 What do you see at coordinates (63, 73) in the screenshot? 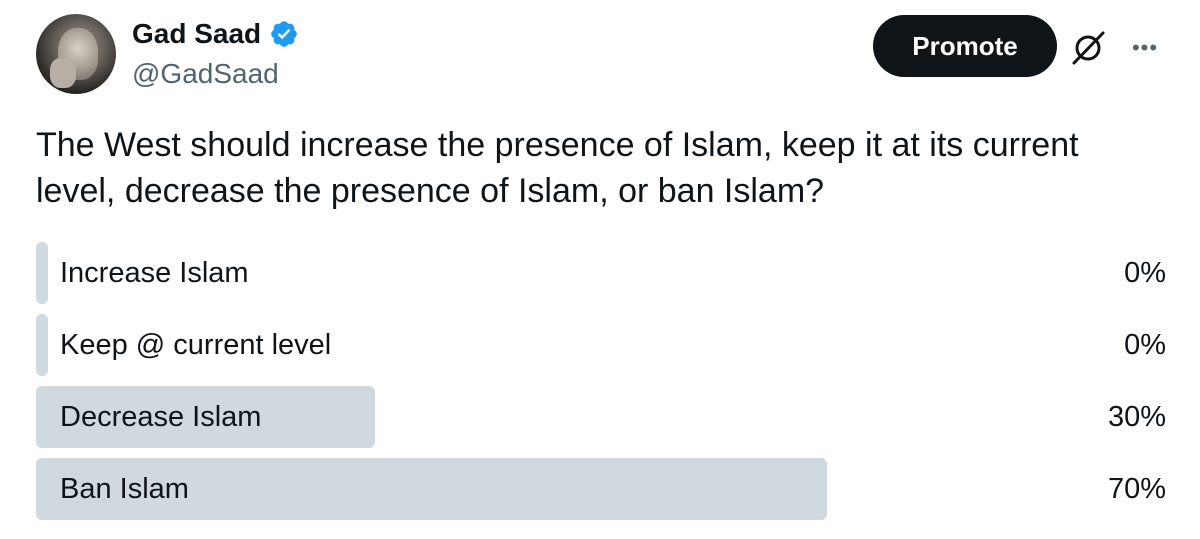
I see `avatar-hand` at bounding box center [63, 73].